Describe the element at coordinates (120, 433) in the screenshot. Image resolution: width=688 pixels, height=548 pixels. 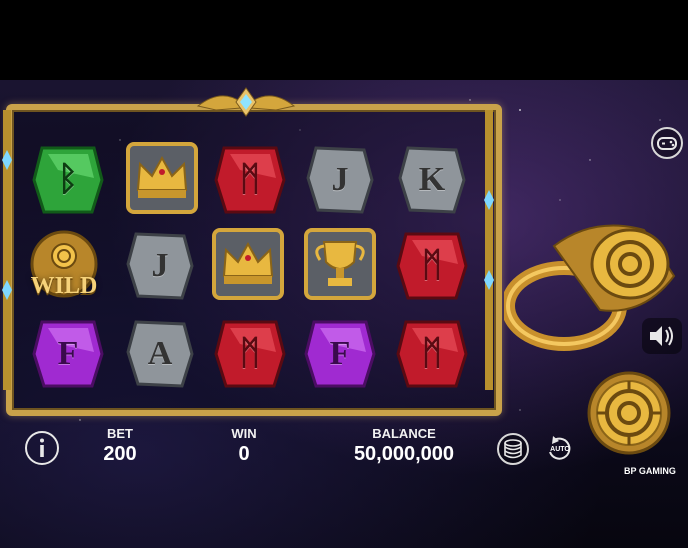
I see `bet-label: BET` at that location.